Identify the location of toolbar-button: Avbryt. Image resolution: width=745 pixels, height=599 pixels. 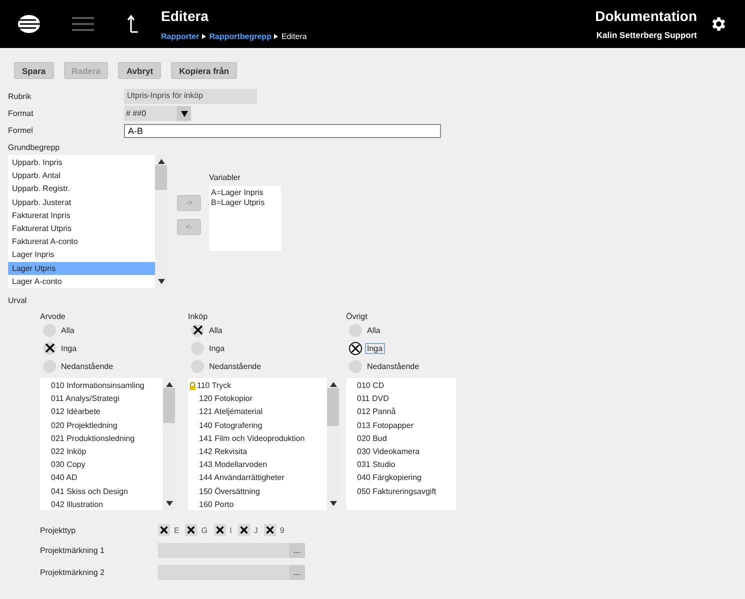
(140, 70).